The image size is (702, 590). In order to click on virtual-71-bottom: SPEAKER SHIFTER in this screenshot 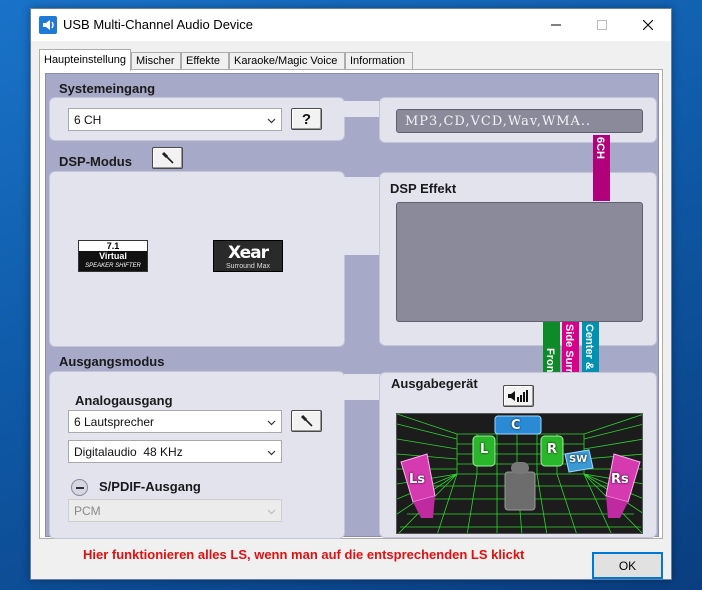, I will do `click(113, 266)`.